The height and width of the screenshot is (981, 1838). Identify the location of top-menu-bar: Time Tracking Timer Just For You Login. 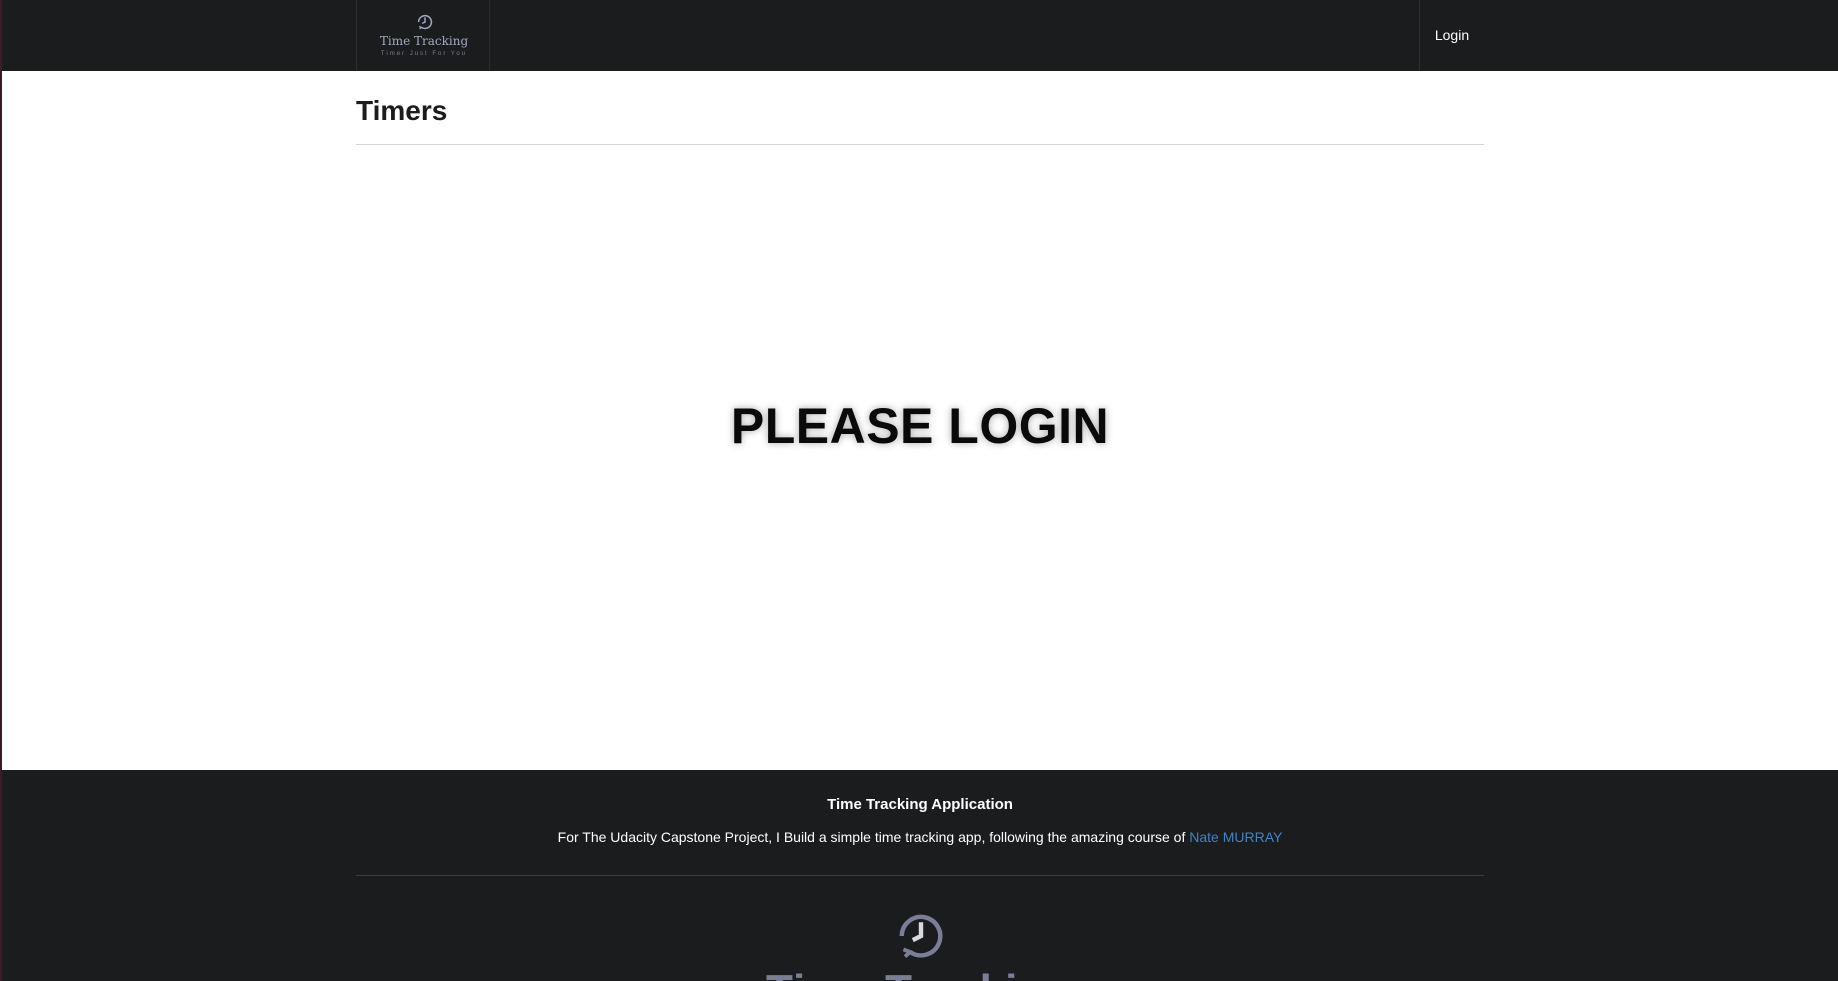
(920, 35).